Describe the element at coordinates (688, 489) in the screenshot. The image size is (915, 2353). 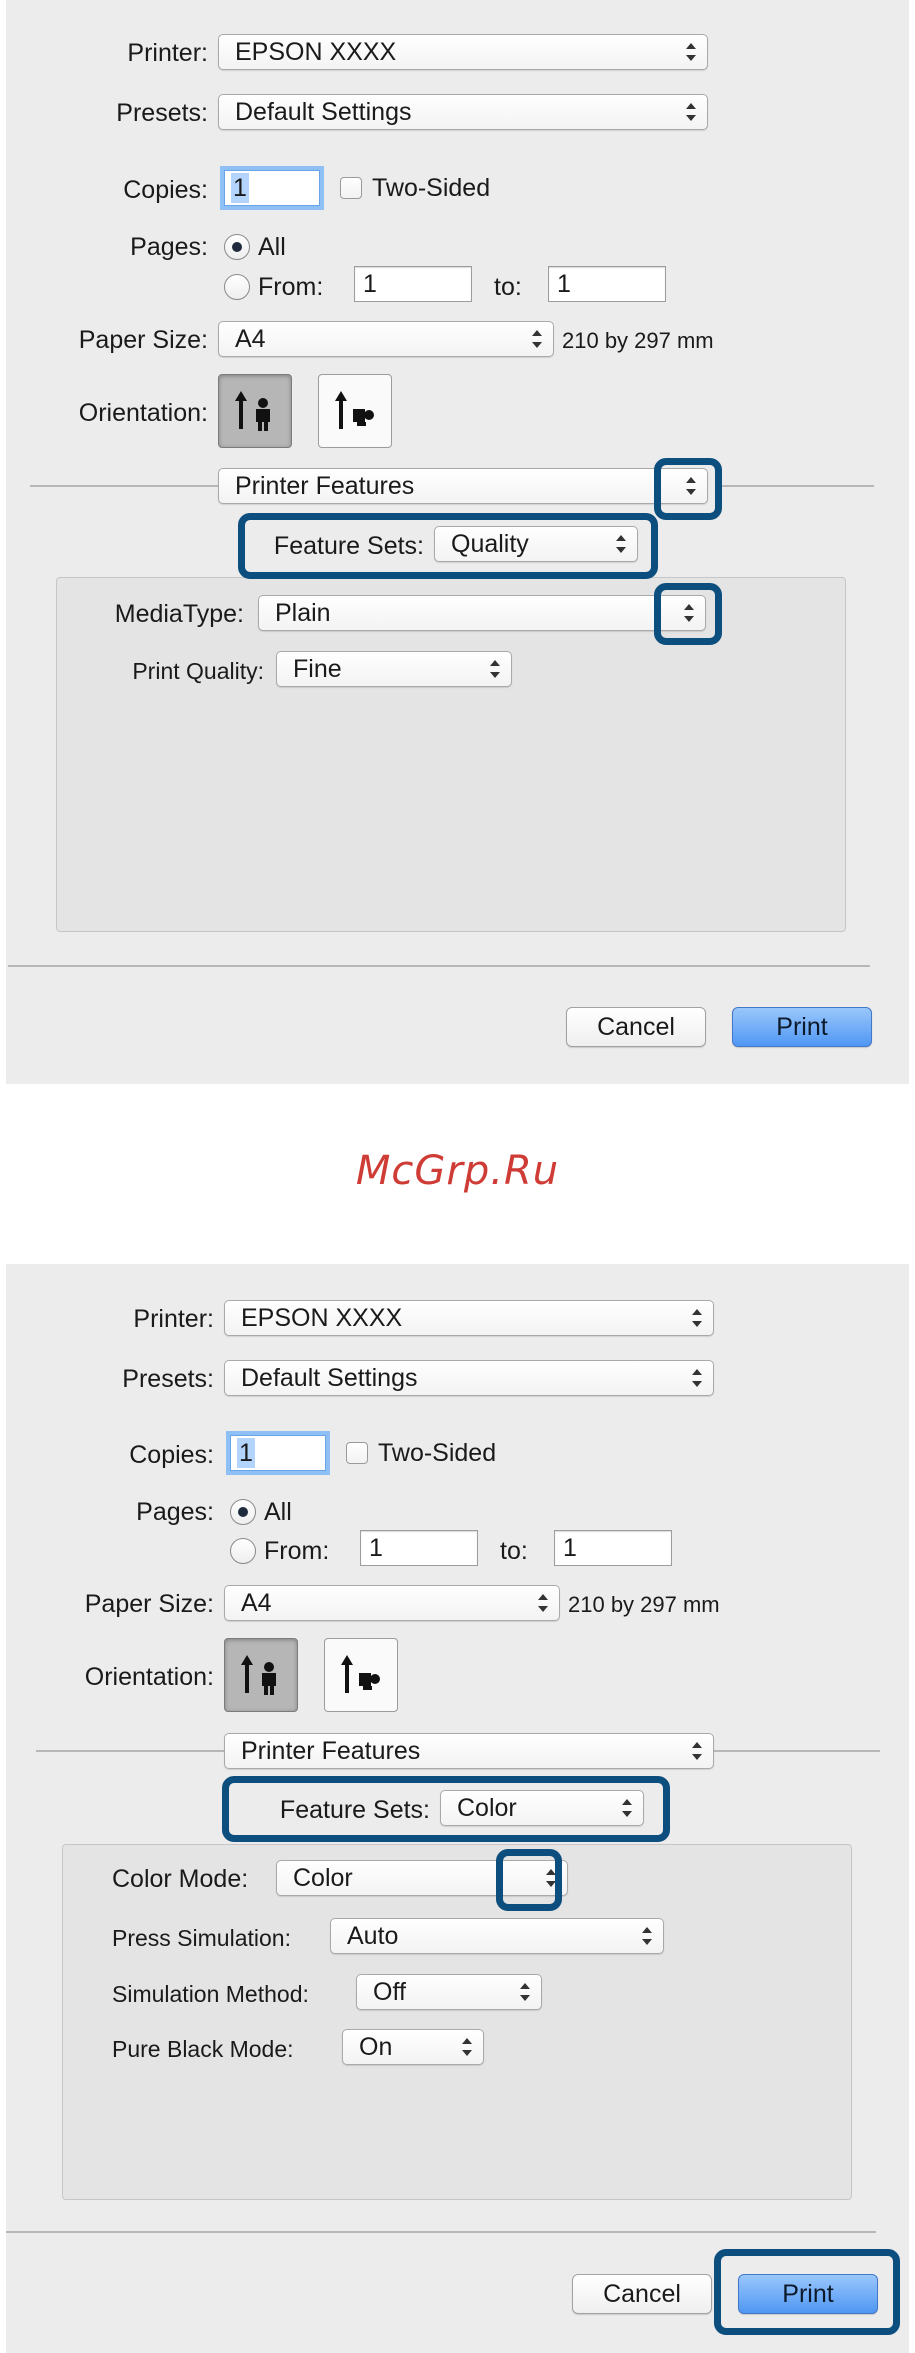
I see `highlight-section-menu-arrows` at that location.